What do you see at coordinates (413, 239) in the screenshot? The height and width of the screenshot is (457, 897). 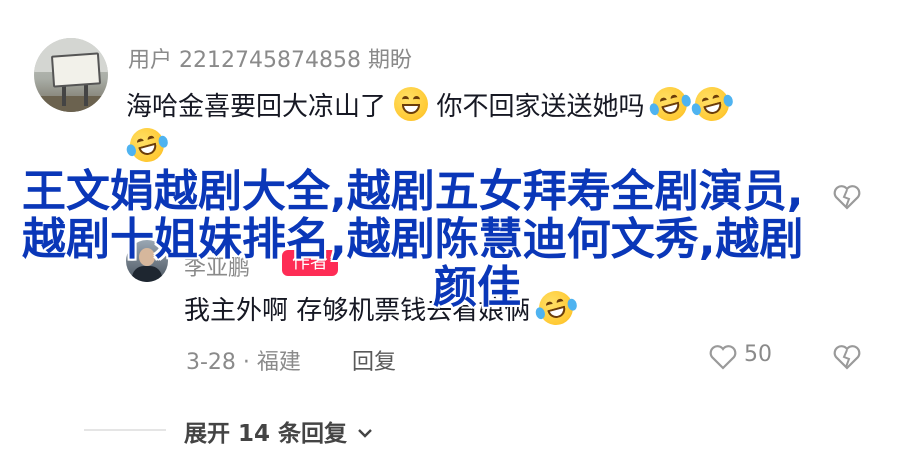 I see `overlay-line-2: 越剧十姐妹排名,越剧陈慧迪何文秀,越剧` at bounding box center [413, 239].